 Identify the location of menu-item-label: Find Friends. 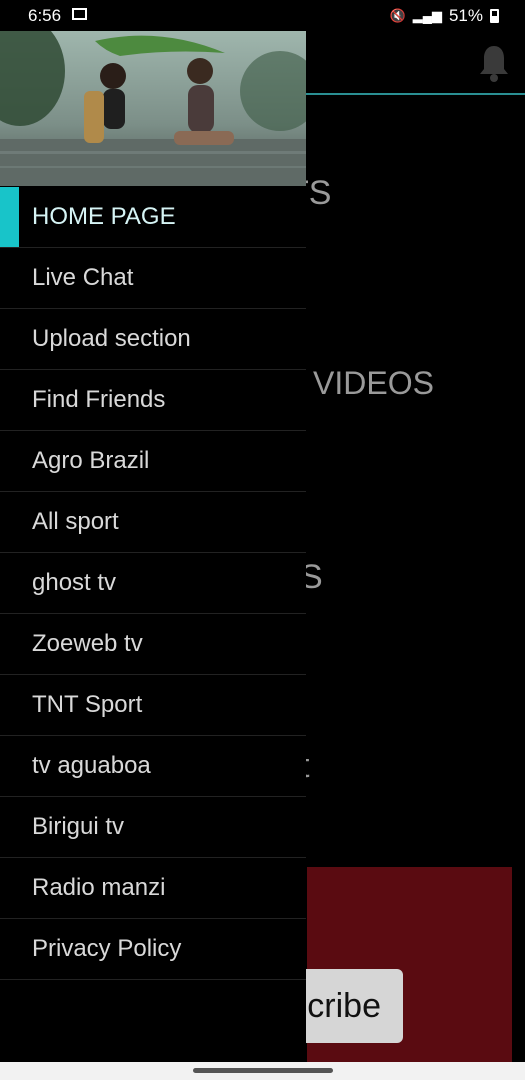
(99, 399).